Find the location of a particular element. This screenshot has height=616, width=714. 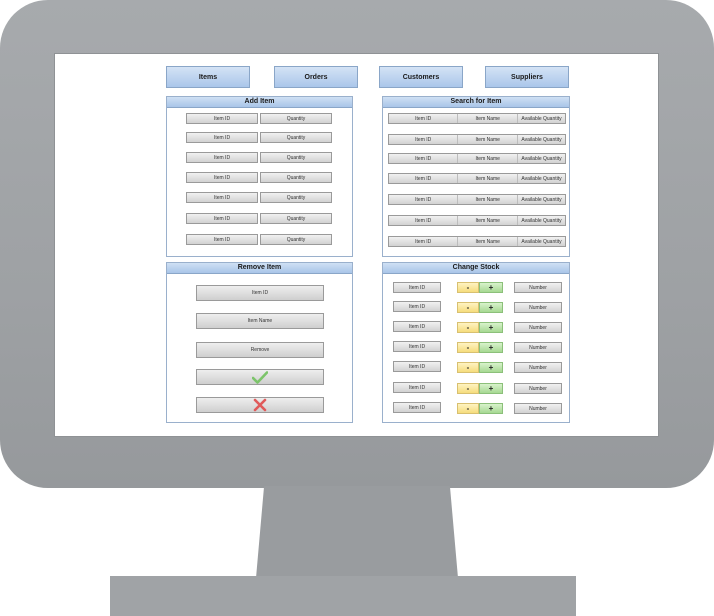

change-stock-title: Change Stock is located at coordinates (476, 268).